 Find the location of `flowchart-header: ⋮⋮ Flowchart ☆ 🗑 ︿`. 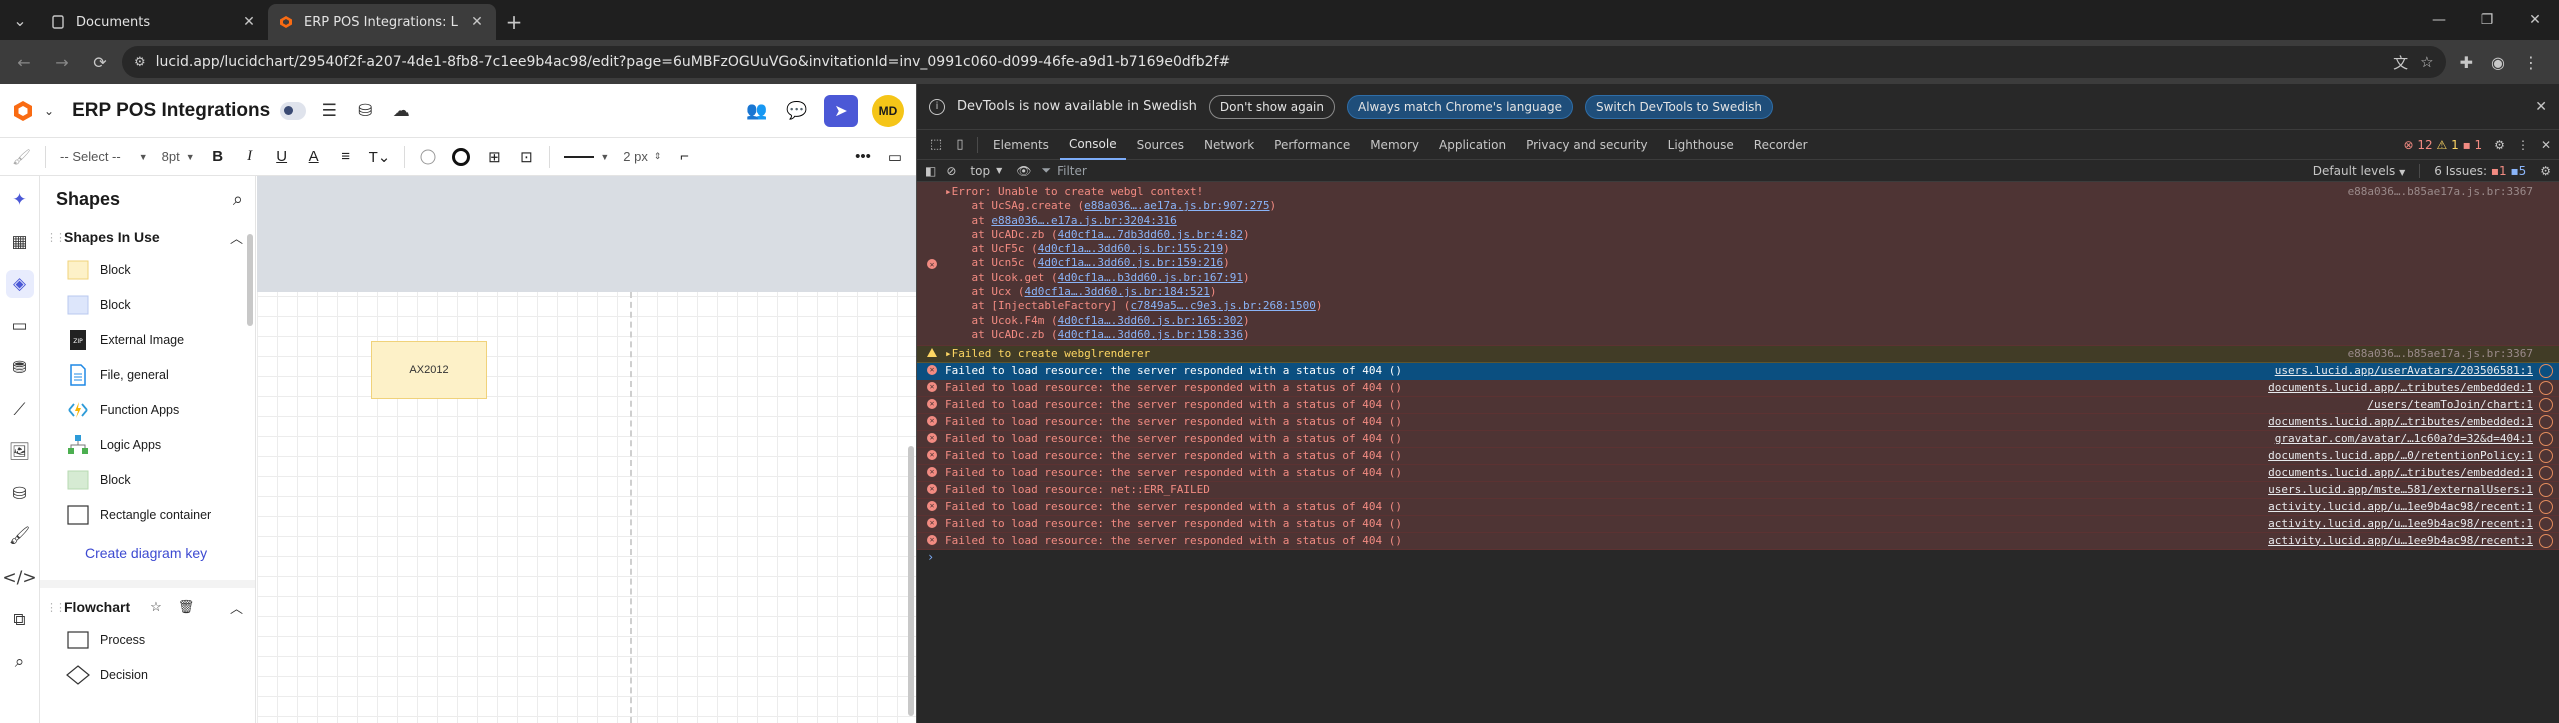

flowchart-header: ⋮⋮ Flowchart ☆ 🗑 ︿ is located at coordinates (147, 607).